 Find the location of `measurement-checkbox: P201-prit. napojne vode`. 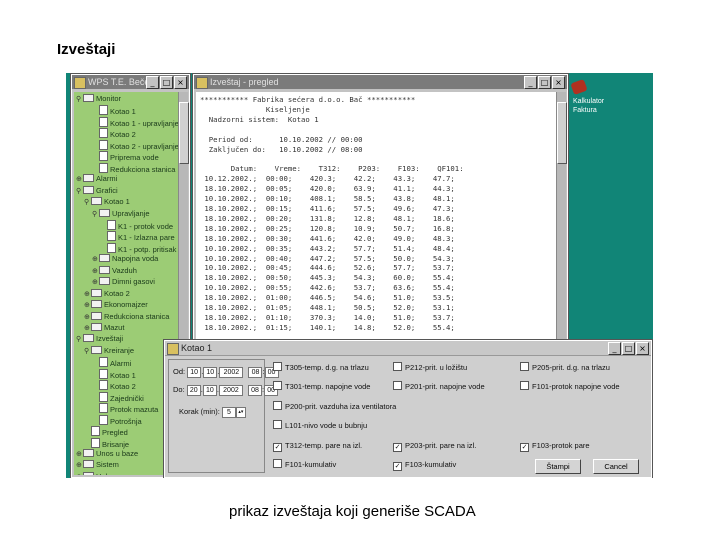

measurement-checkbox: P201-prit. napojne vode is located at coordinates (439, 386).